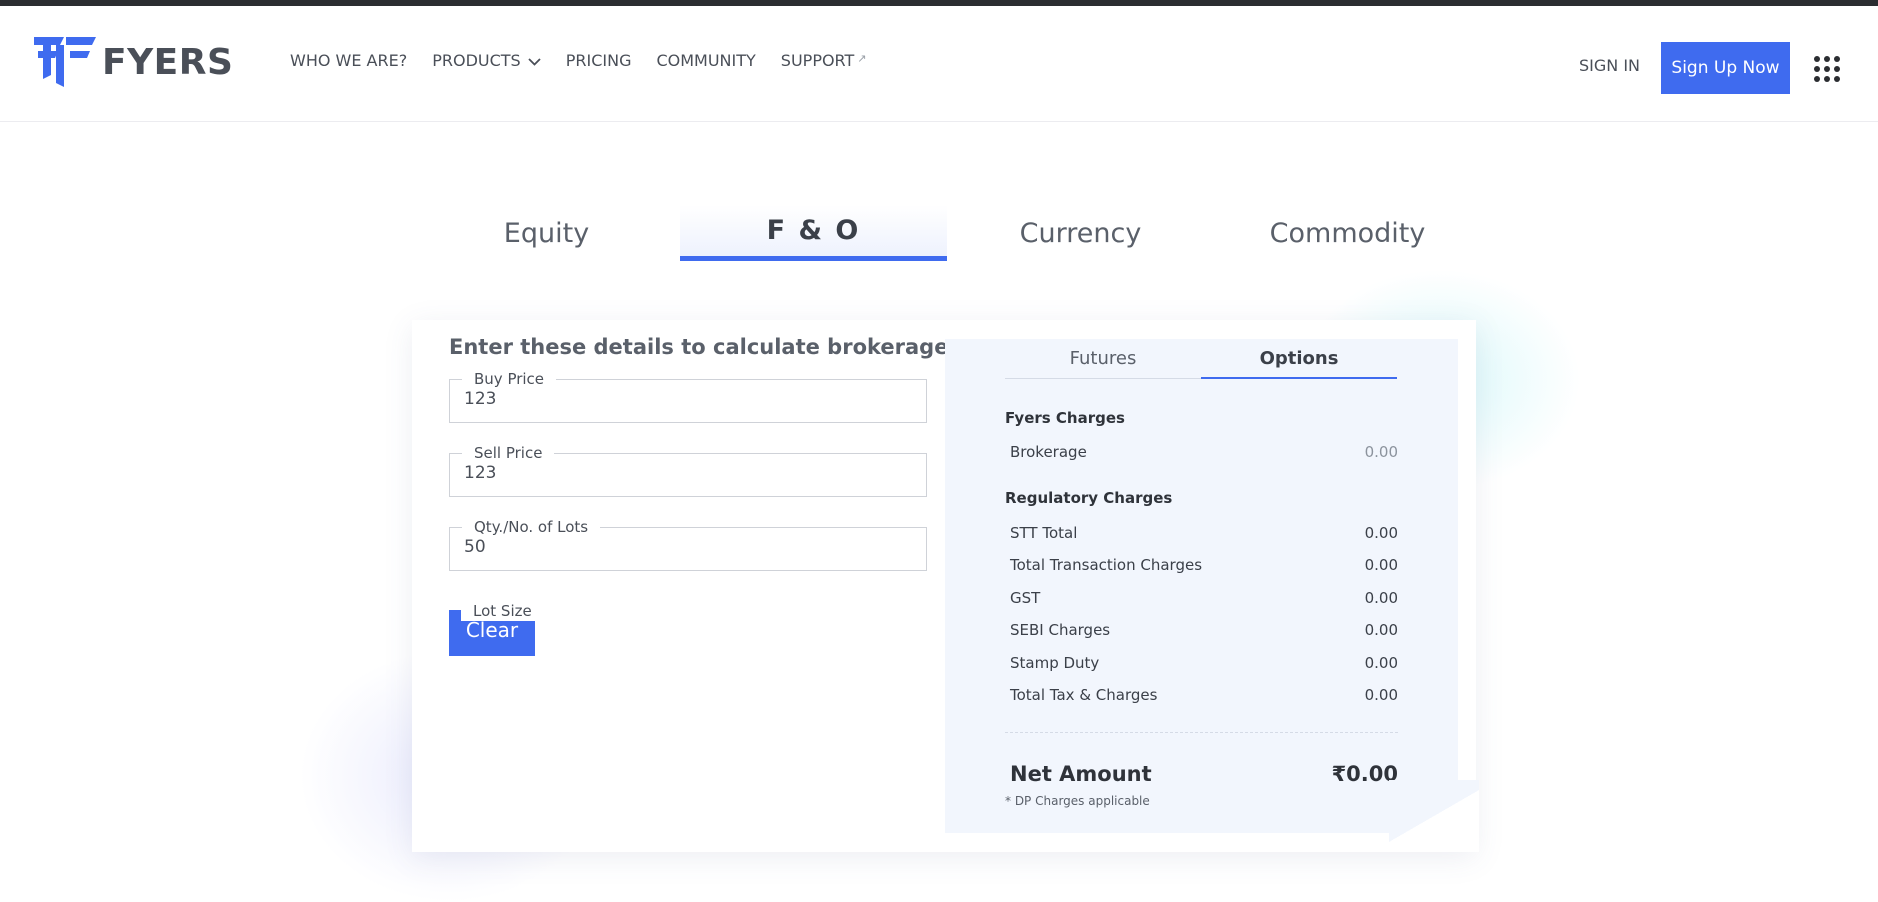 The image size is (1878, 902). I want to click on grid-menu-icon, so click(1827, 69).